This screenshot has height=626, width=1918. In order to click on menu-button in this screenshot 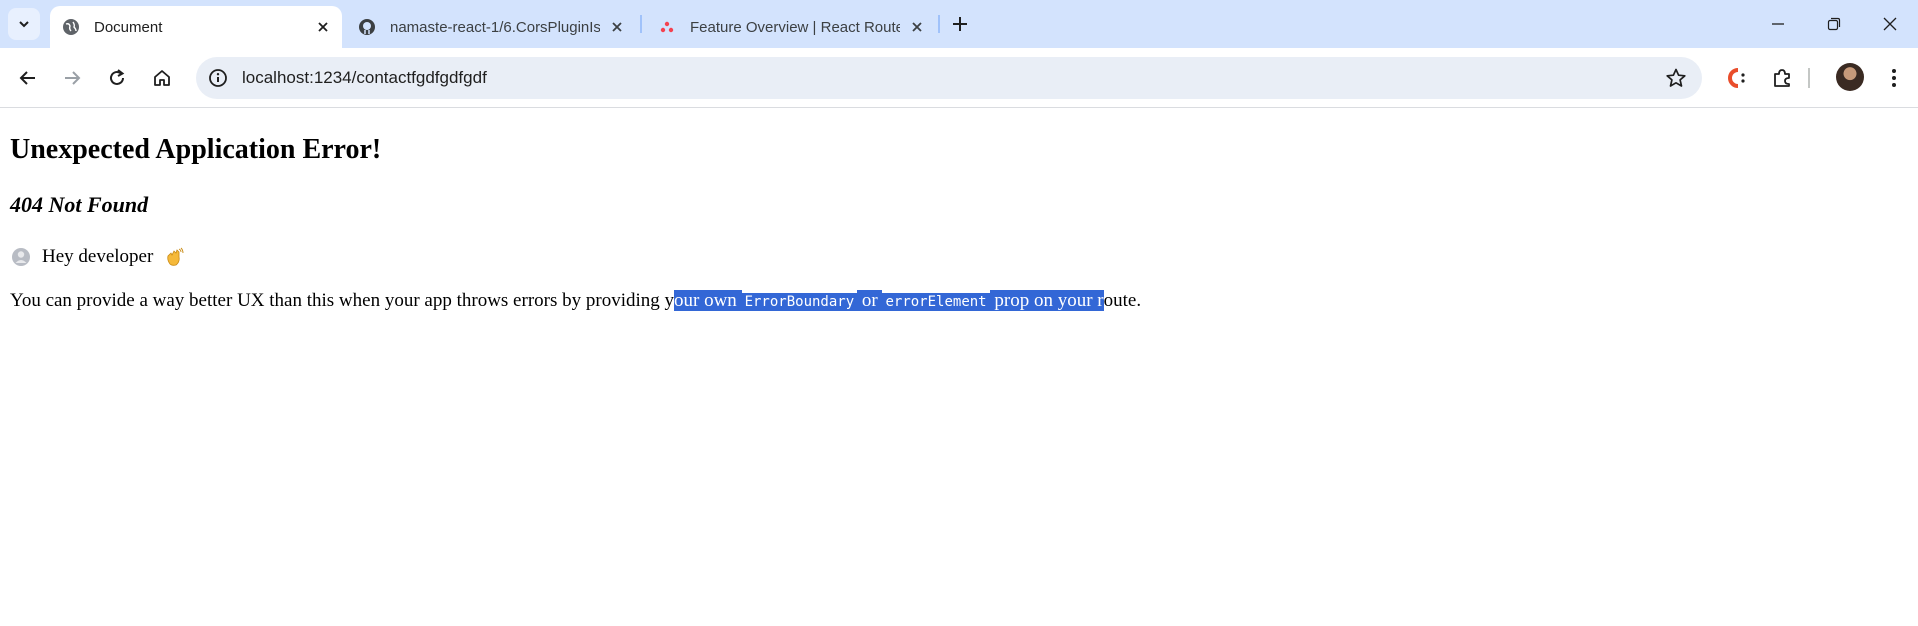, I will do `click(1894, 78)`.